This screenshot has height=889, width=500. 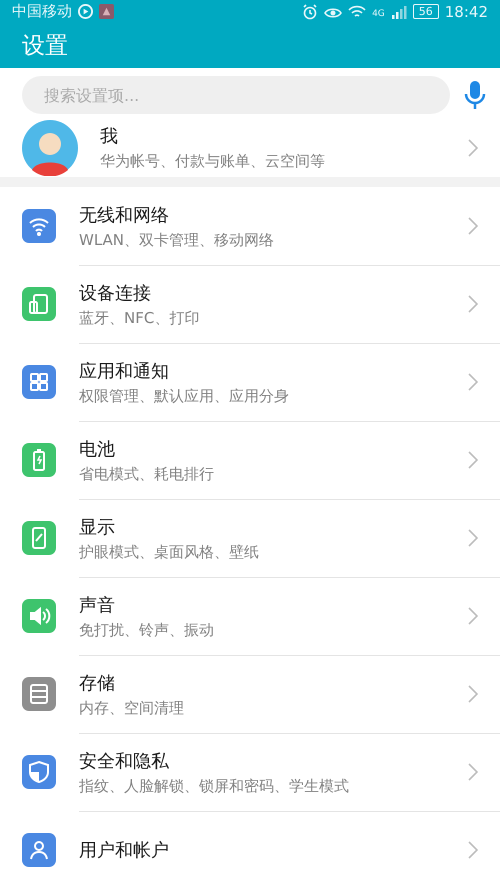 I want to click on item-subtitle: 护眼模式、桌面风格、壁纸, so click(x=169, y=552).